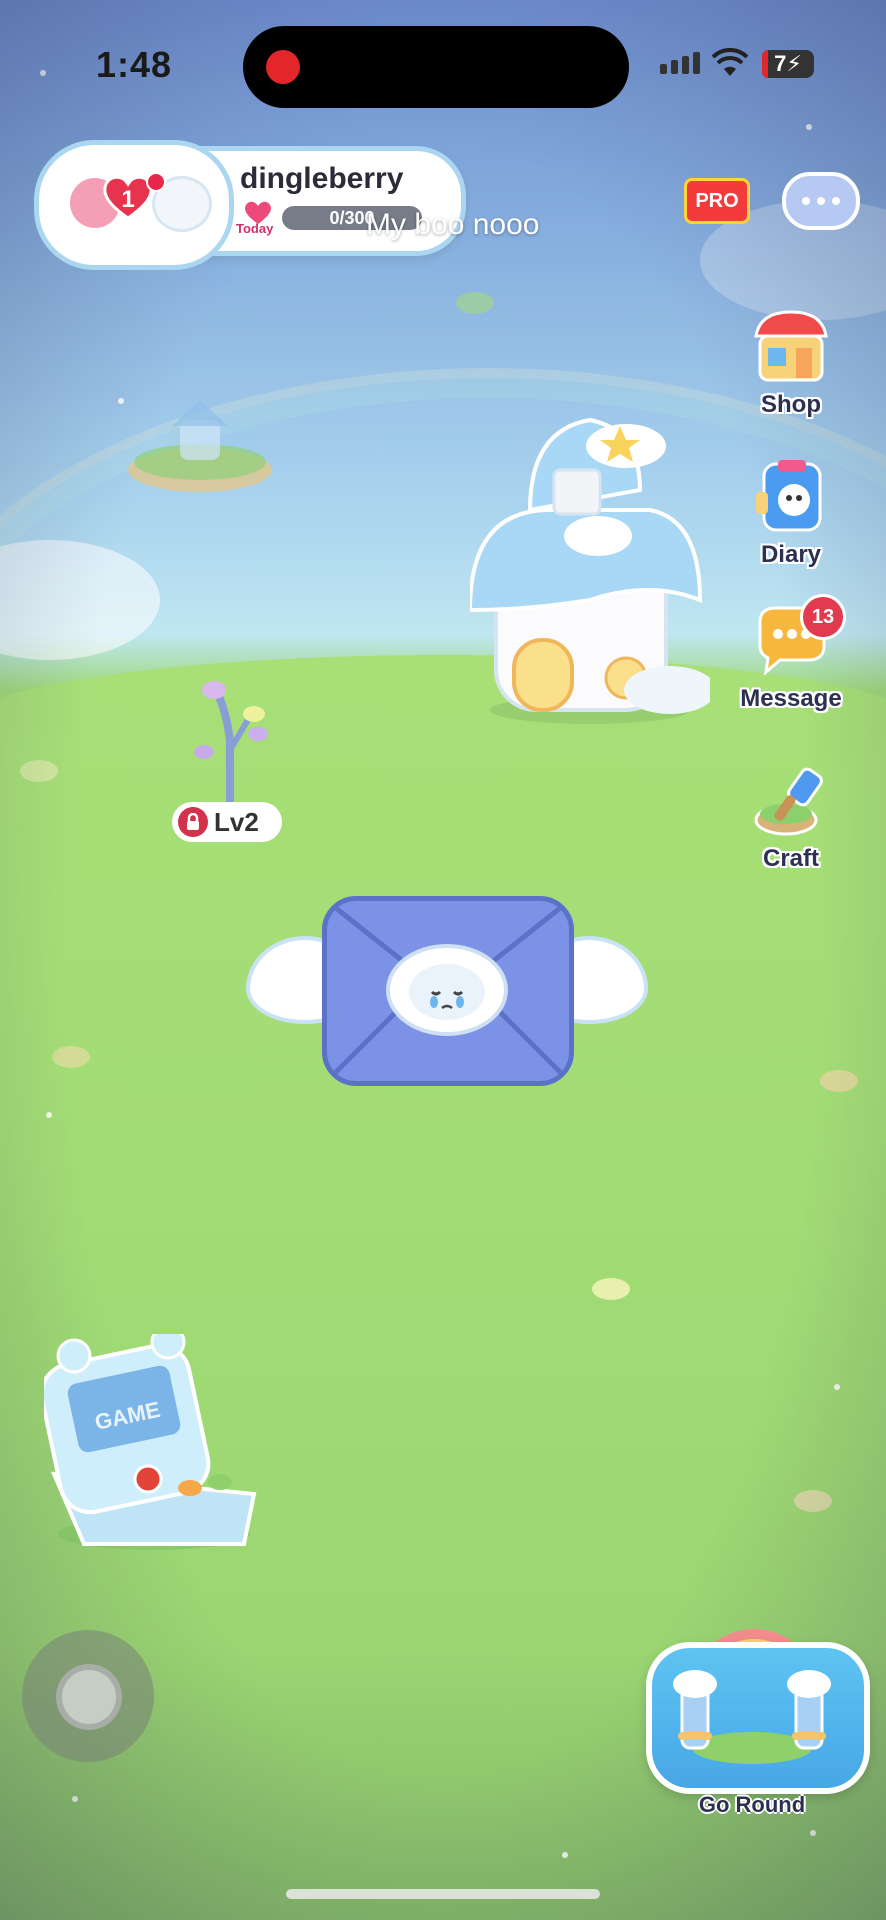 This screenshot has height=1920, width=886. What do you see at coordinates (790, 858) in the screenshot?
I see `craft-label: Craft` at bounding box center [790, 858].